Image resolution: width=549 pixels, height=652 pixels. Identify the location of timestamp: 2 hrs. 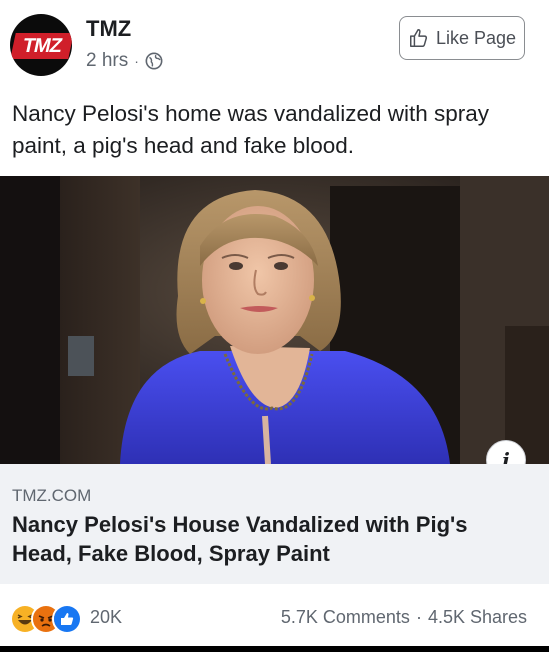
(107, 61).